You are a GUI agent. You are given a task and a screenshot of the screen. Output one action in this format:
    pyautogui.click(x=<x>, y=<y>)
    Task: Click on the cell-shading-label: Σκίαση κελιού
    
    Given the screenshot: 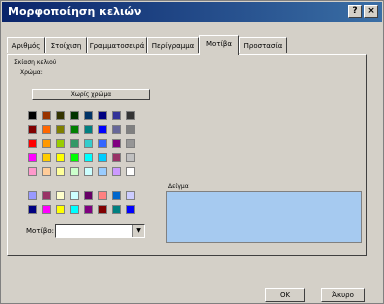 What is the action you would take?
    pyautogui.click(x=35, y=62)
    